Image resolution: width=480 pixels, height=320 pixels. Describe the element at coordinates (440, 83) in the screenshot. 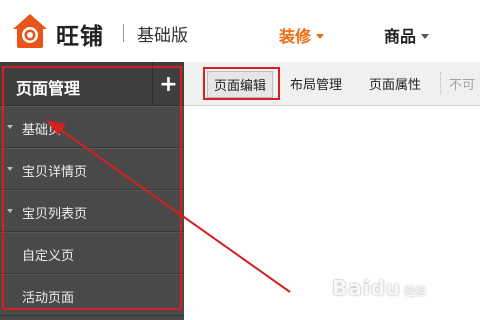

I see `toolbar-divider` at that location.